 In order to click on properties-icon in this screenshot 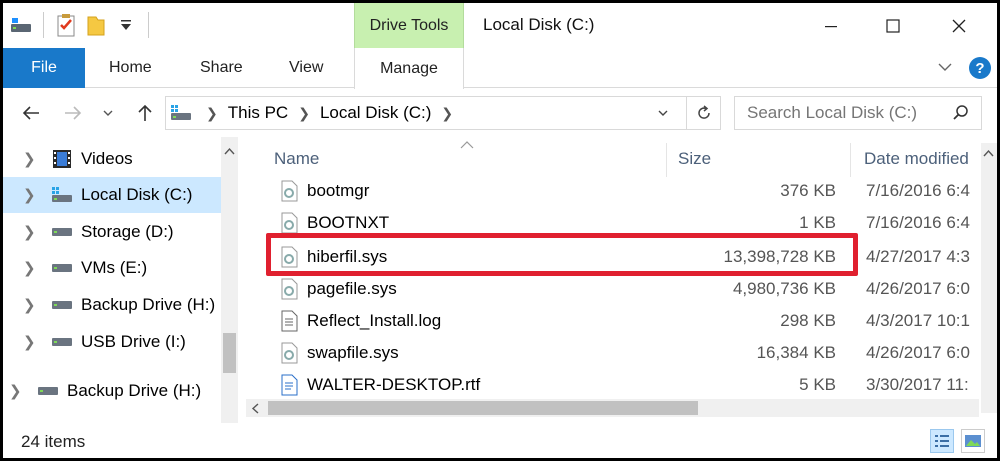, I will do `click(66, 25)`.